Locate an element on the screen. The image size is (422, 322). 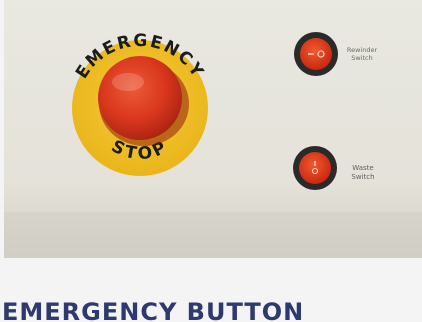
emergency-stop-switch: EMERGENCY STOP is located at coordinates (140, 103).